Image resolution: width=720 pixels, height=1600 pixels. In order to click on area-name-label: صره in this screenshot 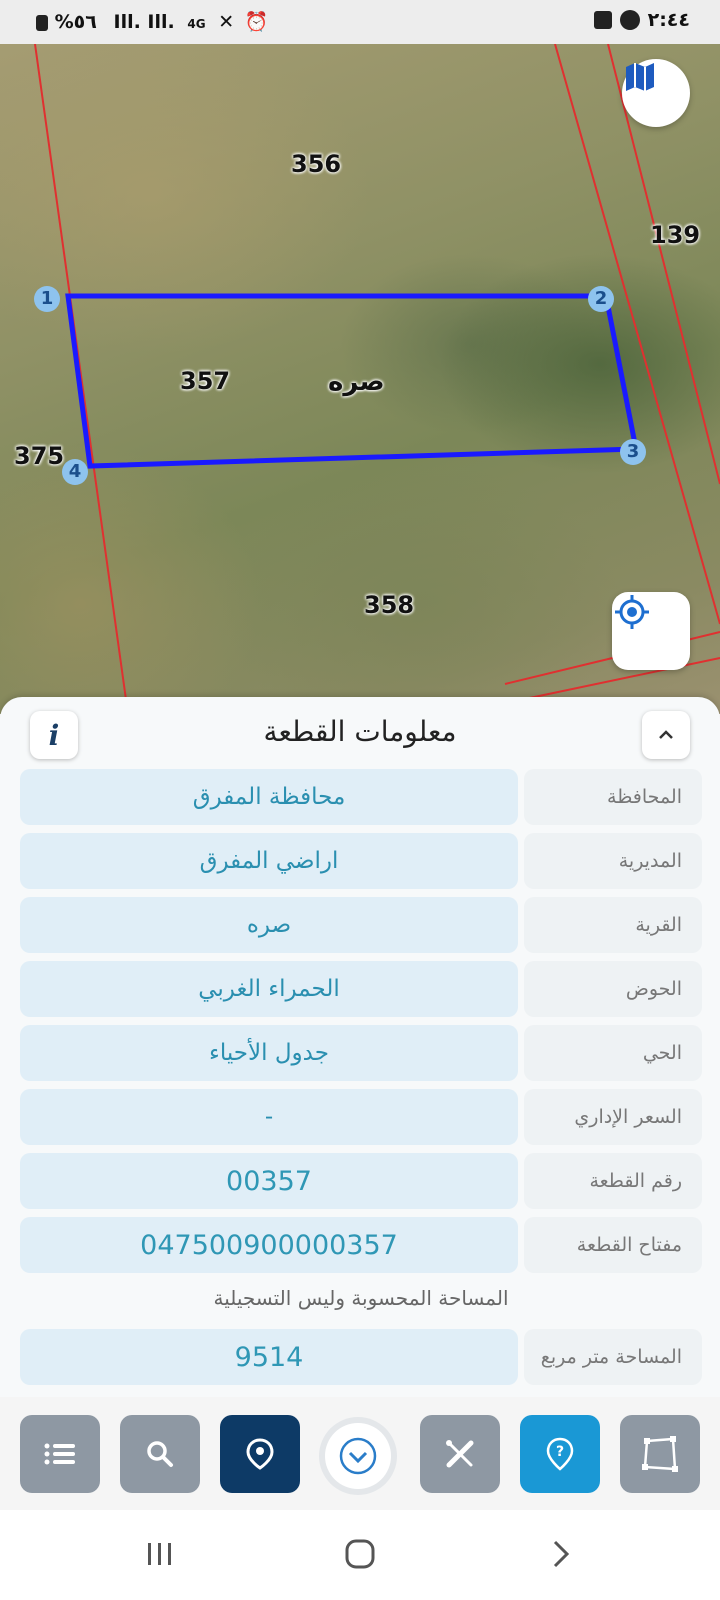, I will do `click(356, 382)`.